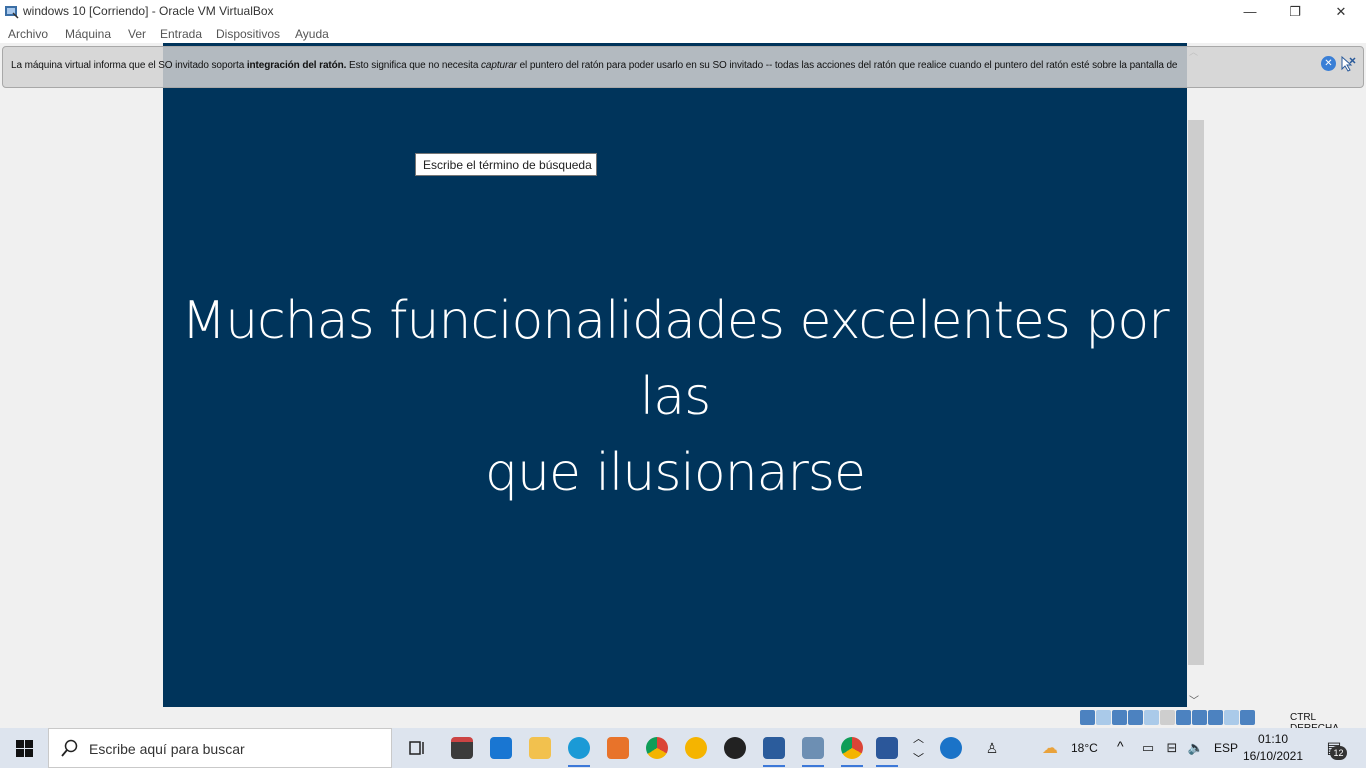 The width and height of the screenshot is (1366, 768). Describe the element at coordinates (992, 748) in the screenshot. I see `people-icon: ♙` at that location.